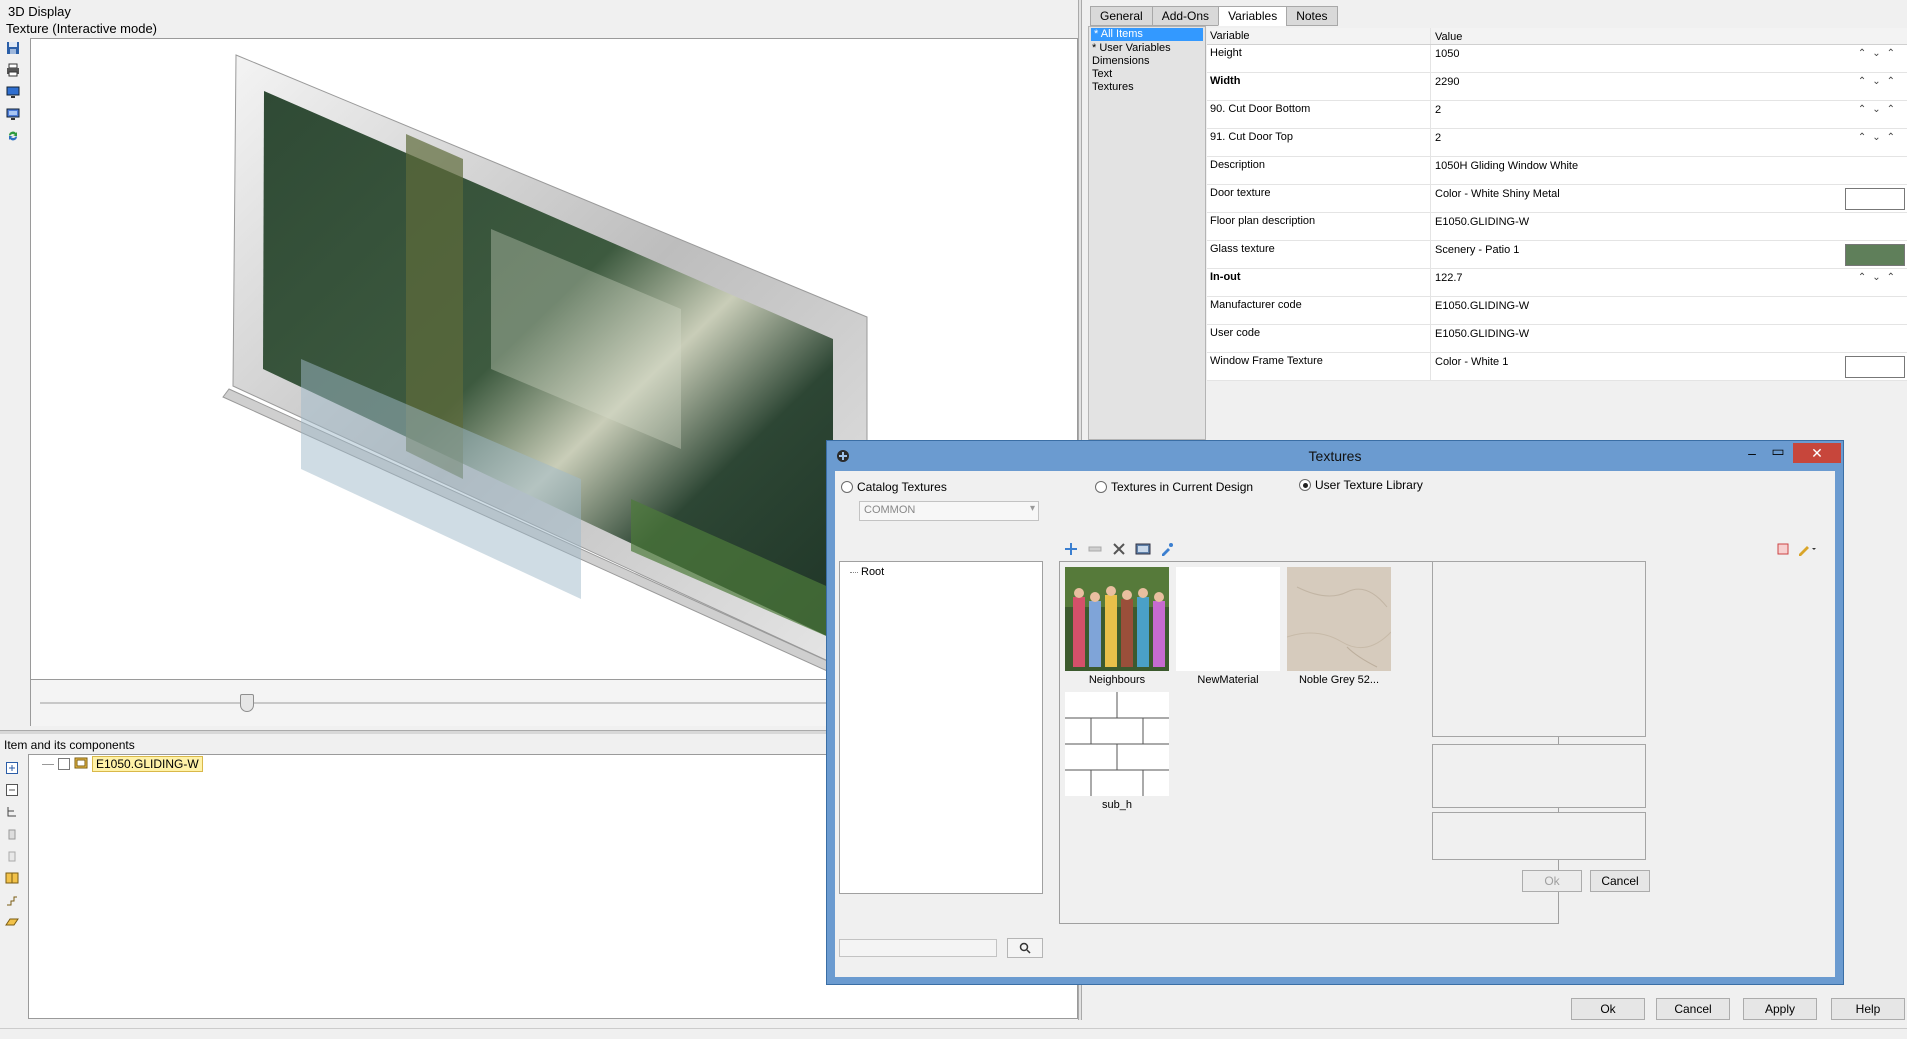  Describe the element at coordinates (1620, 881) in the screenshot. I see `dialog-cancel-button: Cancel` at that location.